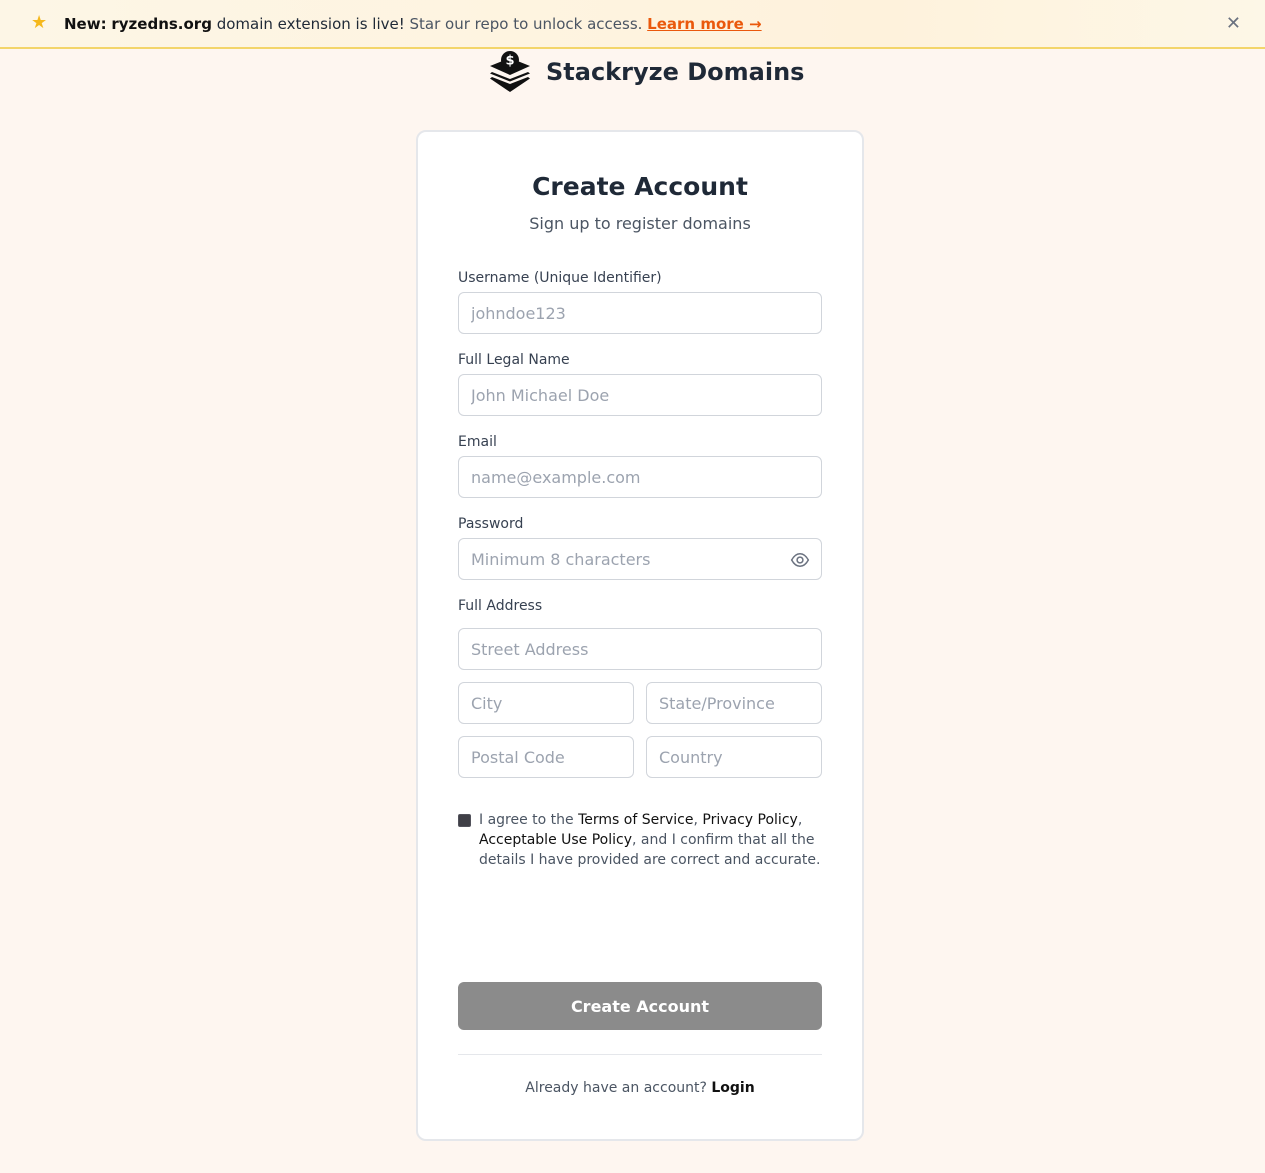  Describe the element at coordinates (800, 820) in the screenshot. I see `terms-sep-2: ,` at that location.